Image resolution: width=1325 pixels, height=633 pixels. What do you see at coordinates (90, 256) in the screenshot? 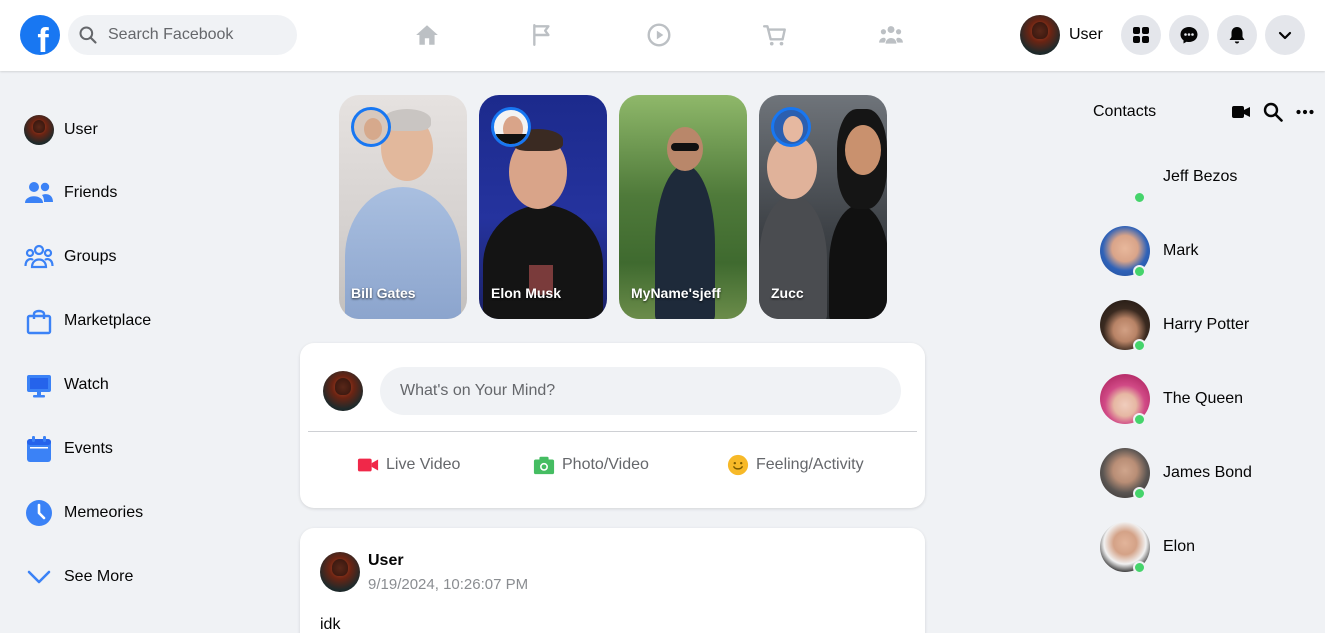
I see `sidebar-item-label: Groups` at bounding box center [90, 256].